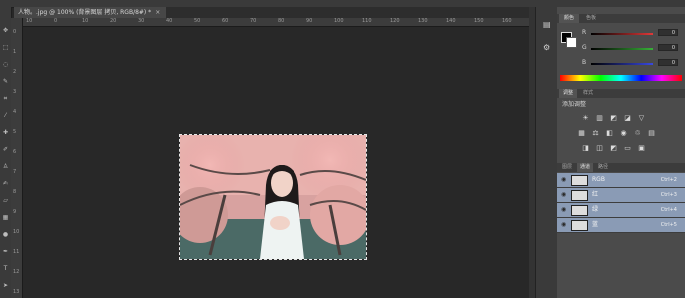  Describe the element at coordinates (423, 21) in the screenshot. I see `ruler-tick-label: 130` at that location.